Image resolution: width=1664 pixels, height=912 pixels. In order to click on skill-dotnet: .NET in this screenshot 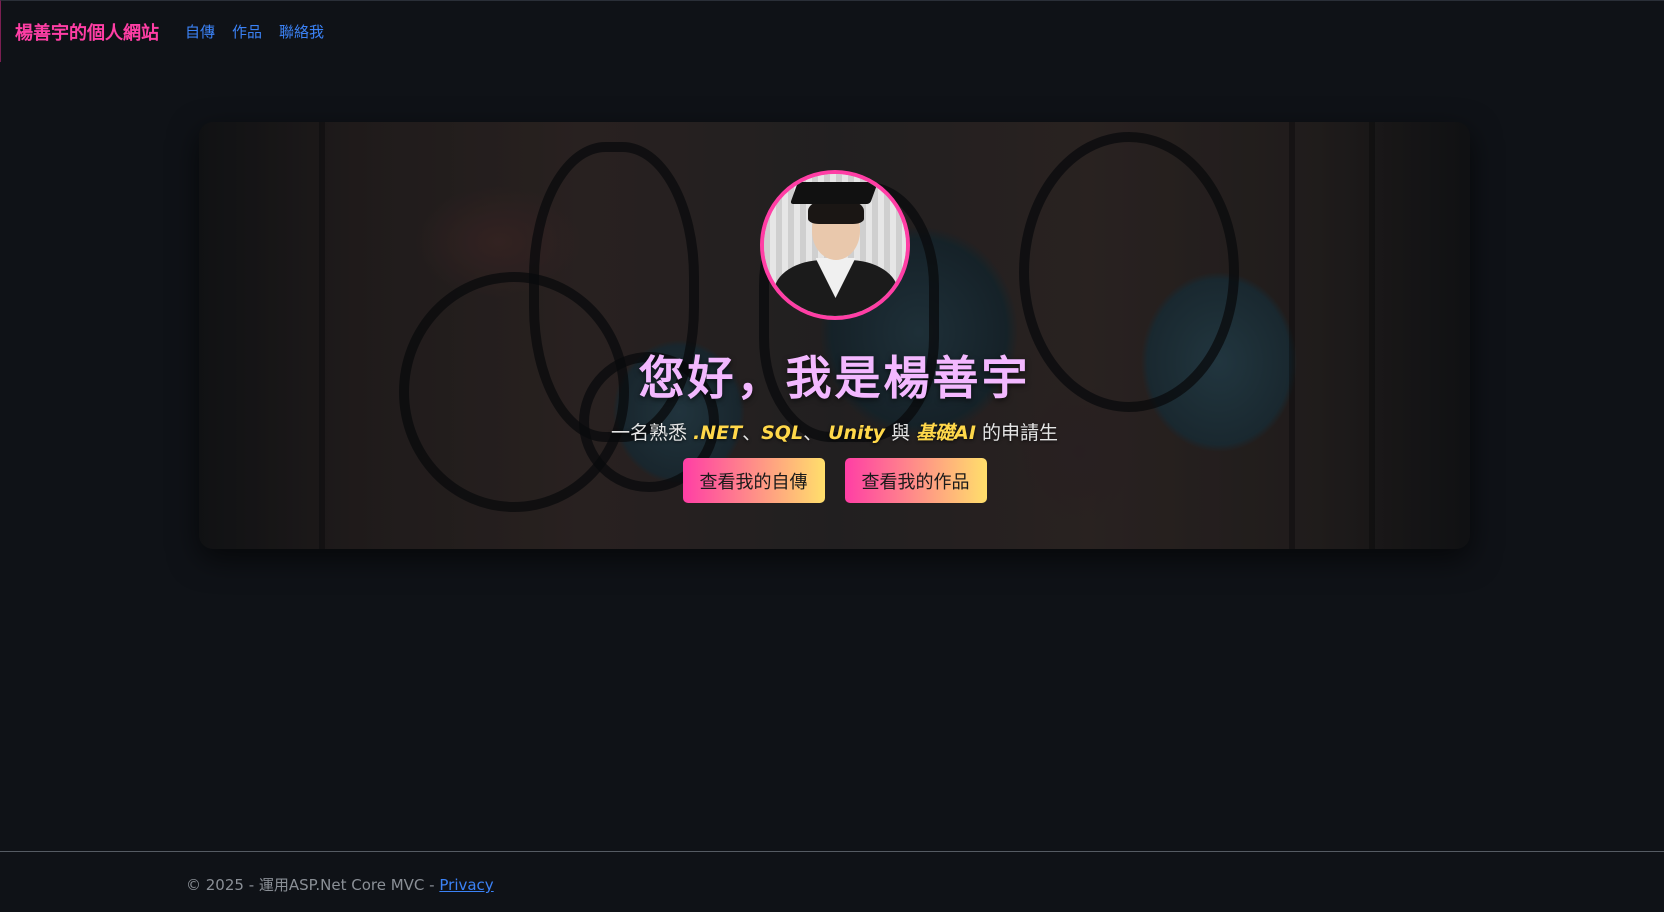, I will do `click(718, 433)`.